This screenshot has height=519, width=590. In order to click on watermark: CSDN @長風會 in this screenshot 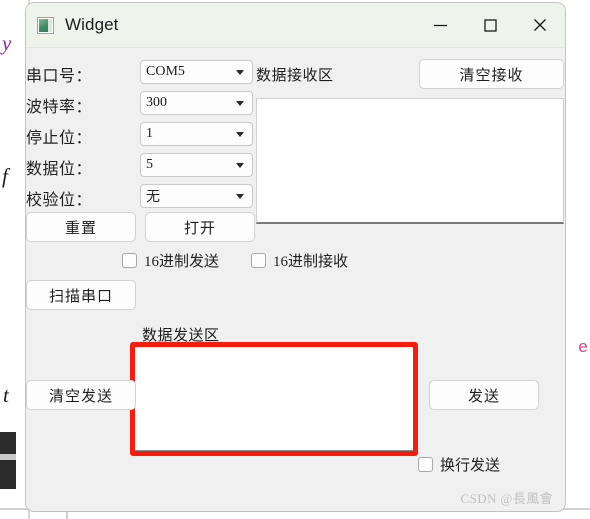, I will do `click(506, 498)`.